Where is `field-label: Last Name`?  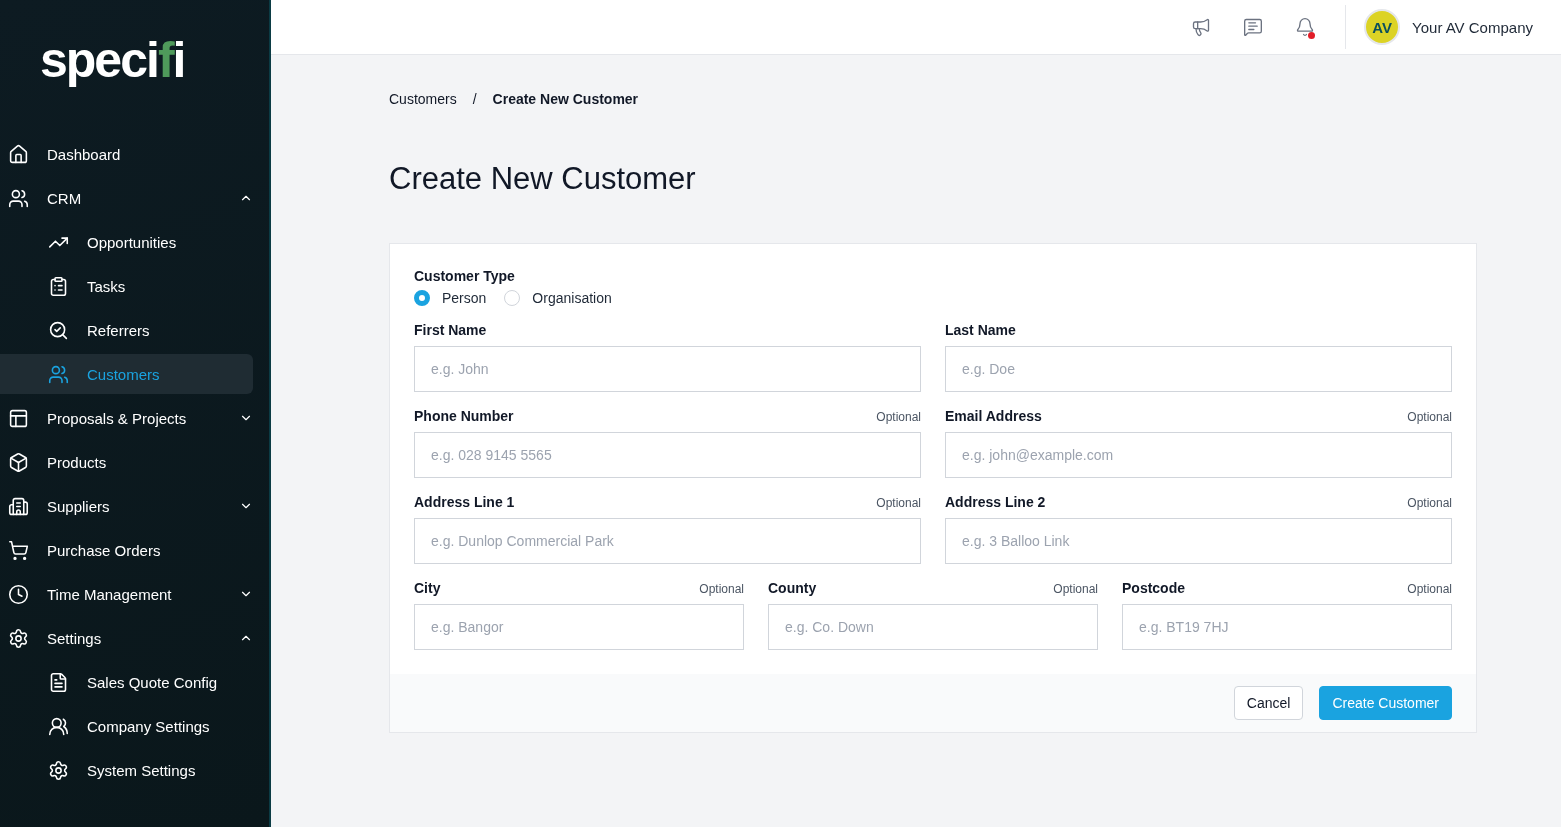
field-label: Last Name is located at coordinates (980, 330).